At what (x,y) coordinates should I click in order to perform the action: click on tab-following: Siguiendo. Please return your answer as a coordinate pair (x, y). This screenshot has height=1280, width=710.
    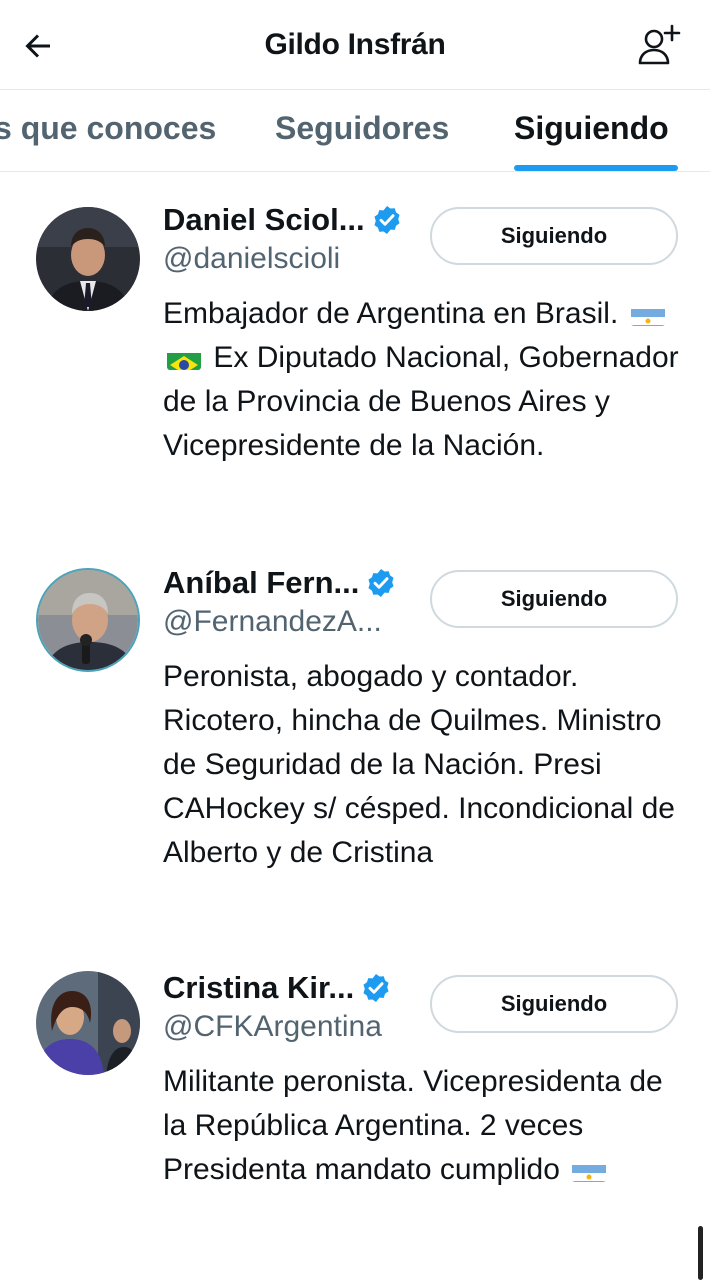
    Looking at the image, I should click on (591, 128).